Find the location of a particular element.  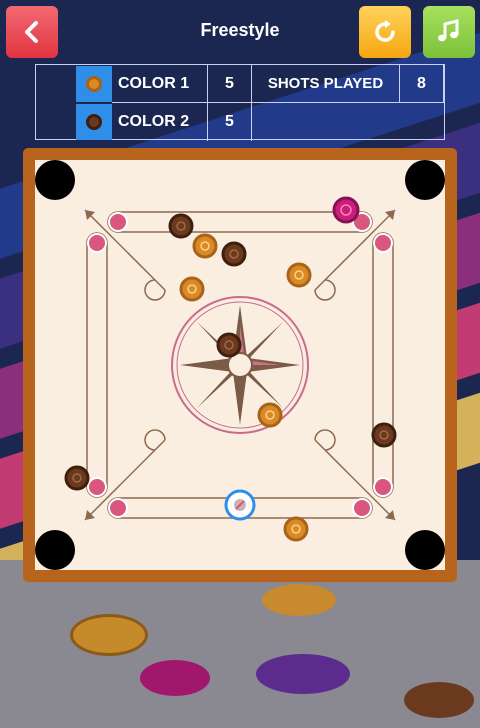

shots-value: 8 is located at coordinates (422, 84).